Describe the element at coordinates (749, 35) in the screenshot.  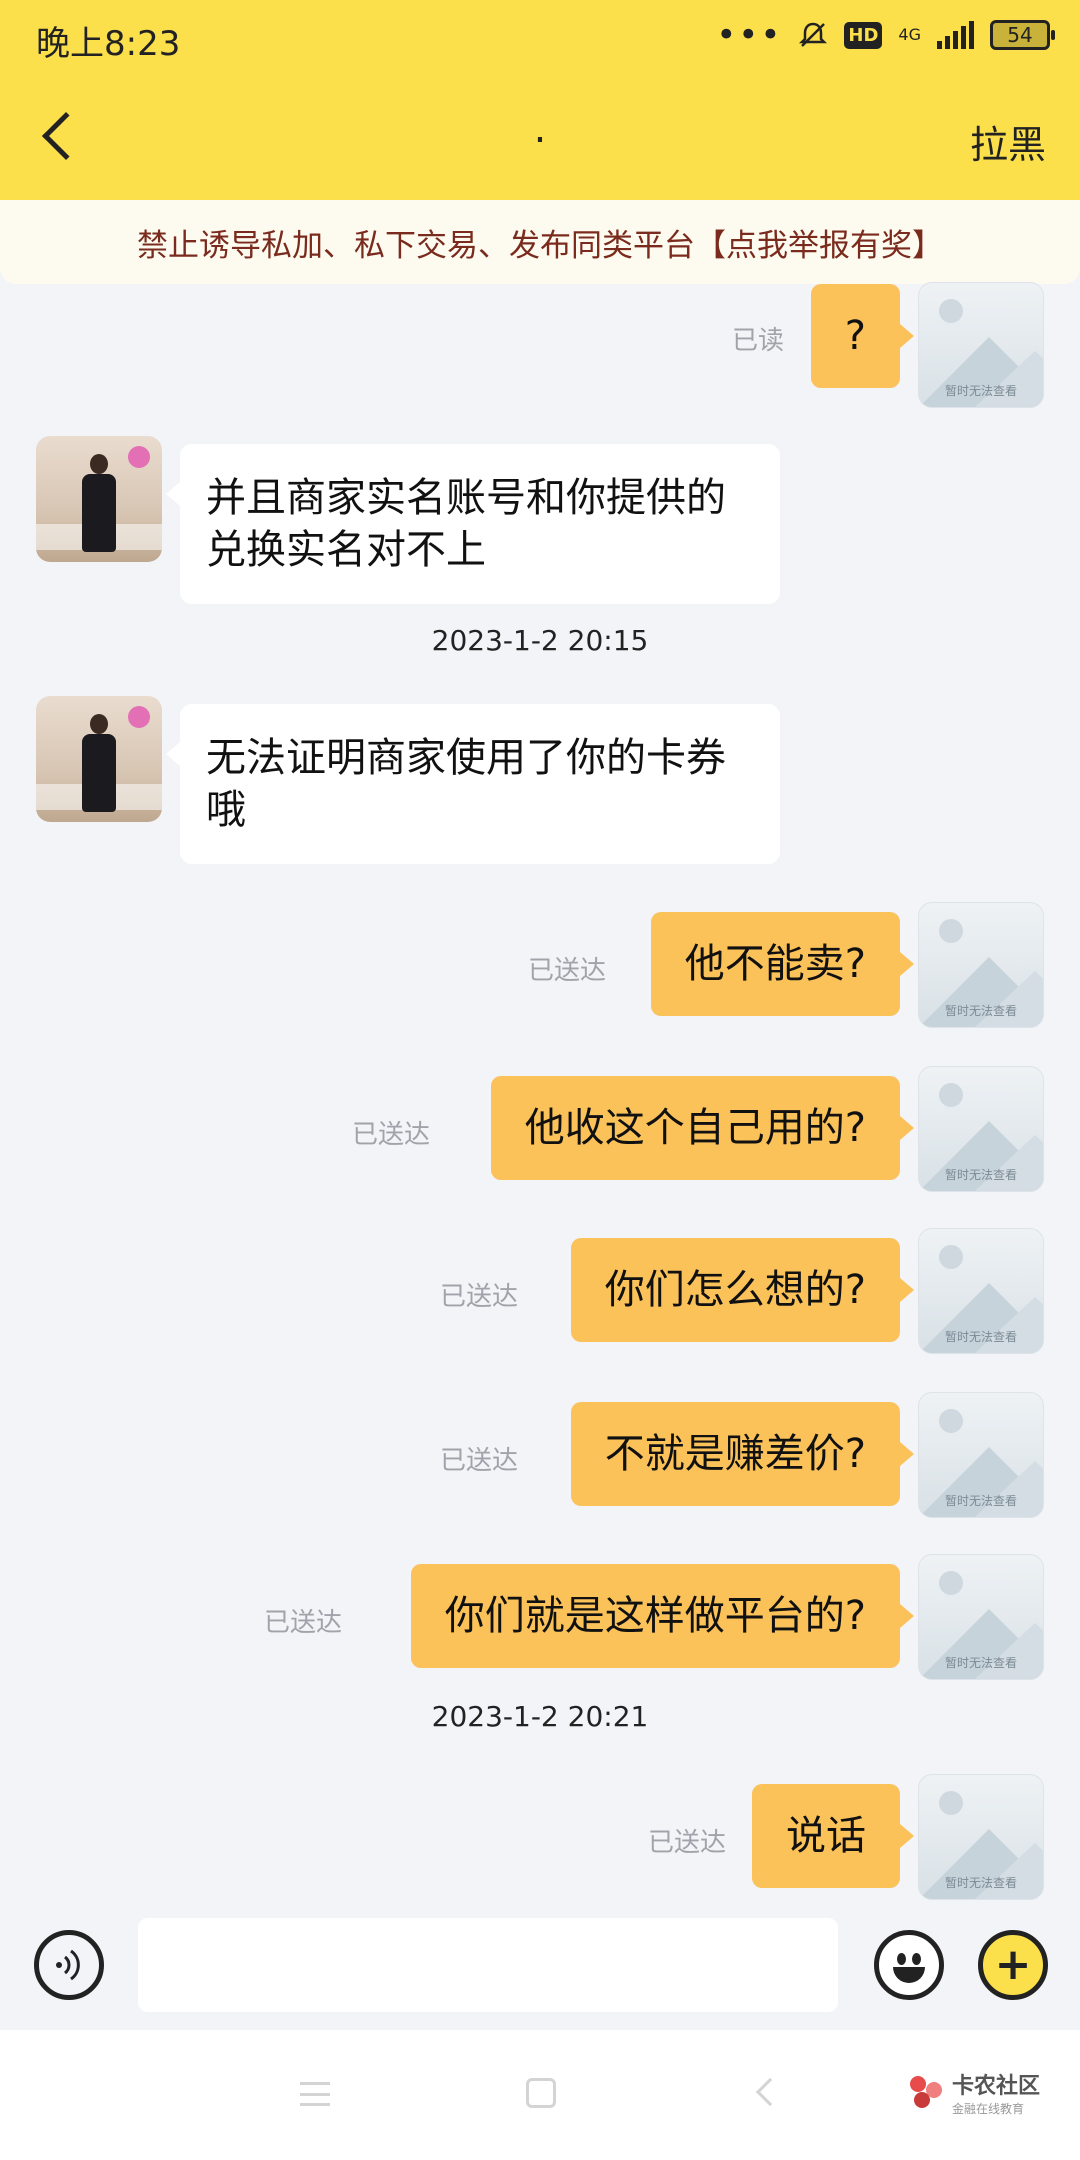
I see `more-dots-icon: •••` at that location.